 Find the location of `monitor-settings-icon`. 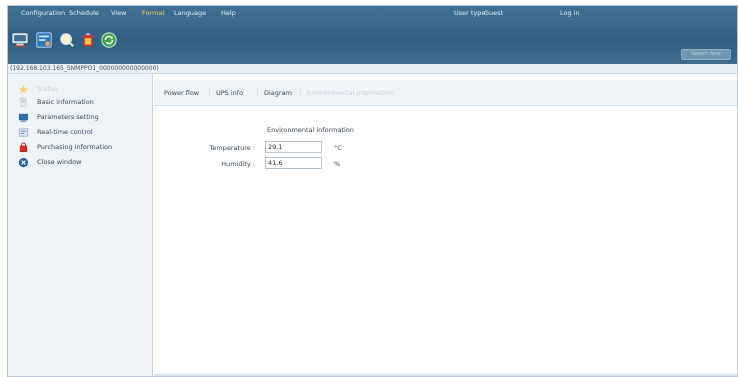

monitor-settings-icon is located at coordinates (23, 117).